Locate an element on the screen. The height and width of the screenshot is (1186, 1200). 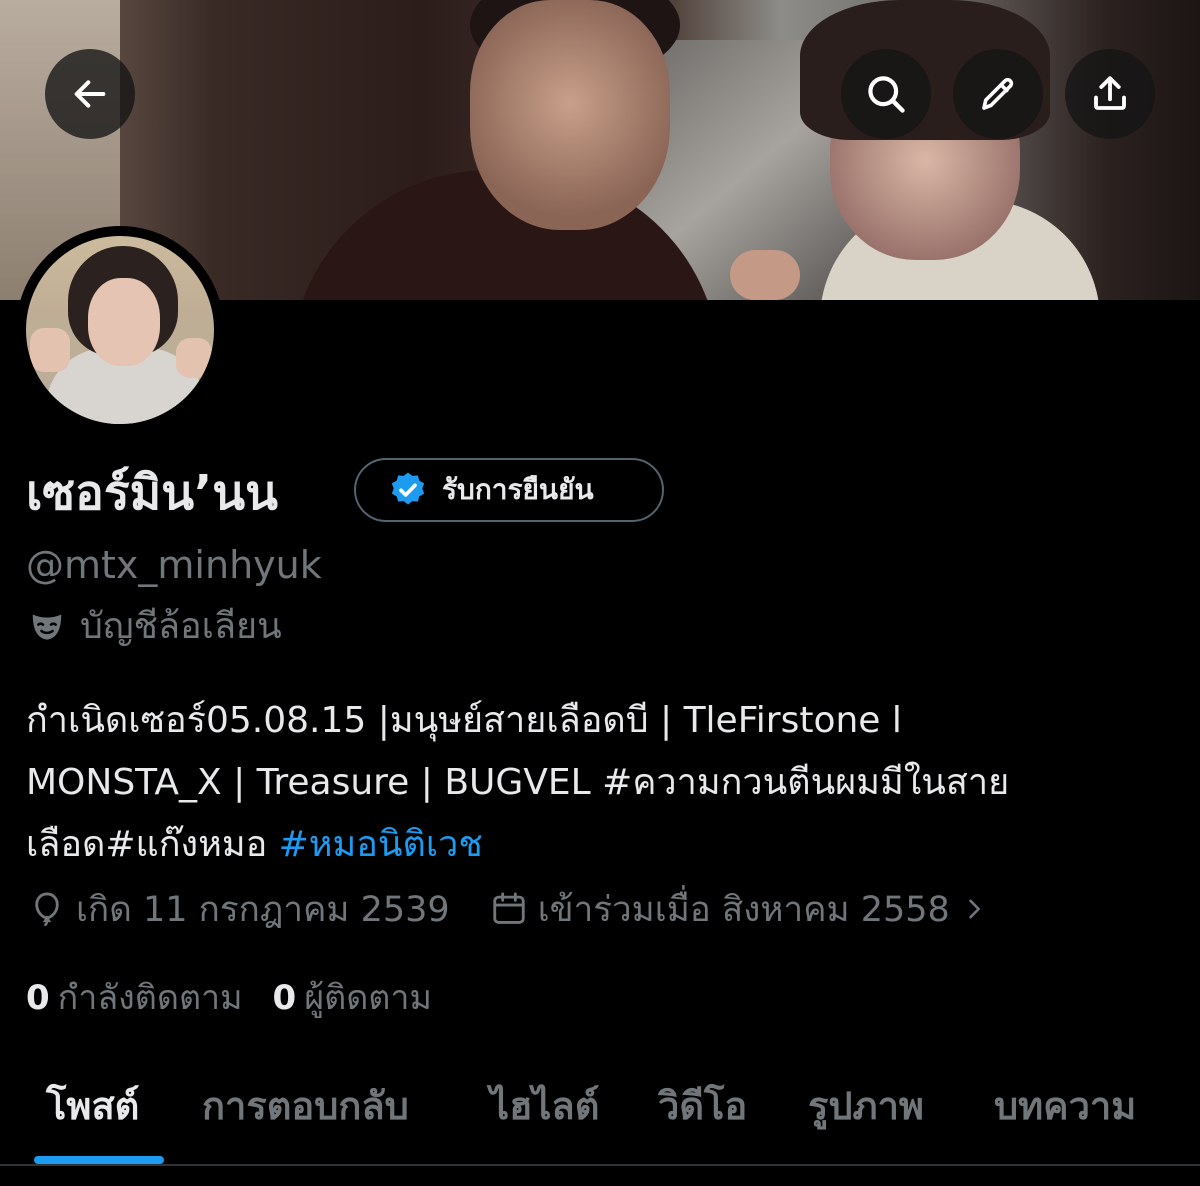
tab-posts: โพสต์ is located at coordinates (92, 1106).